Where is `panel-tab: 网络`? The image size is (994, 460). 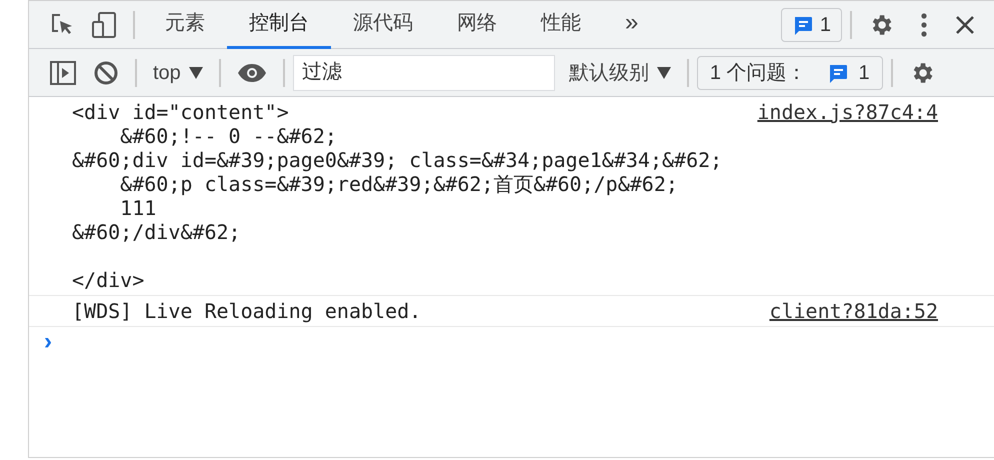 panel-tab: 网络 is located at coordinates (477, 24).